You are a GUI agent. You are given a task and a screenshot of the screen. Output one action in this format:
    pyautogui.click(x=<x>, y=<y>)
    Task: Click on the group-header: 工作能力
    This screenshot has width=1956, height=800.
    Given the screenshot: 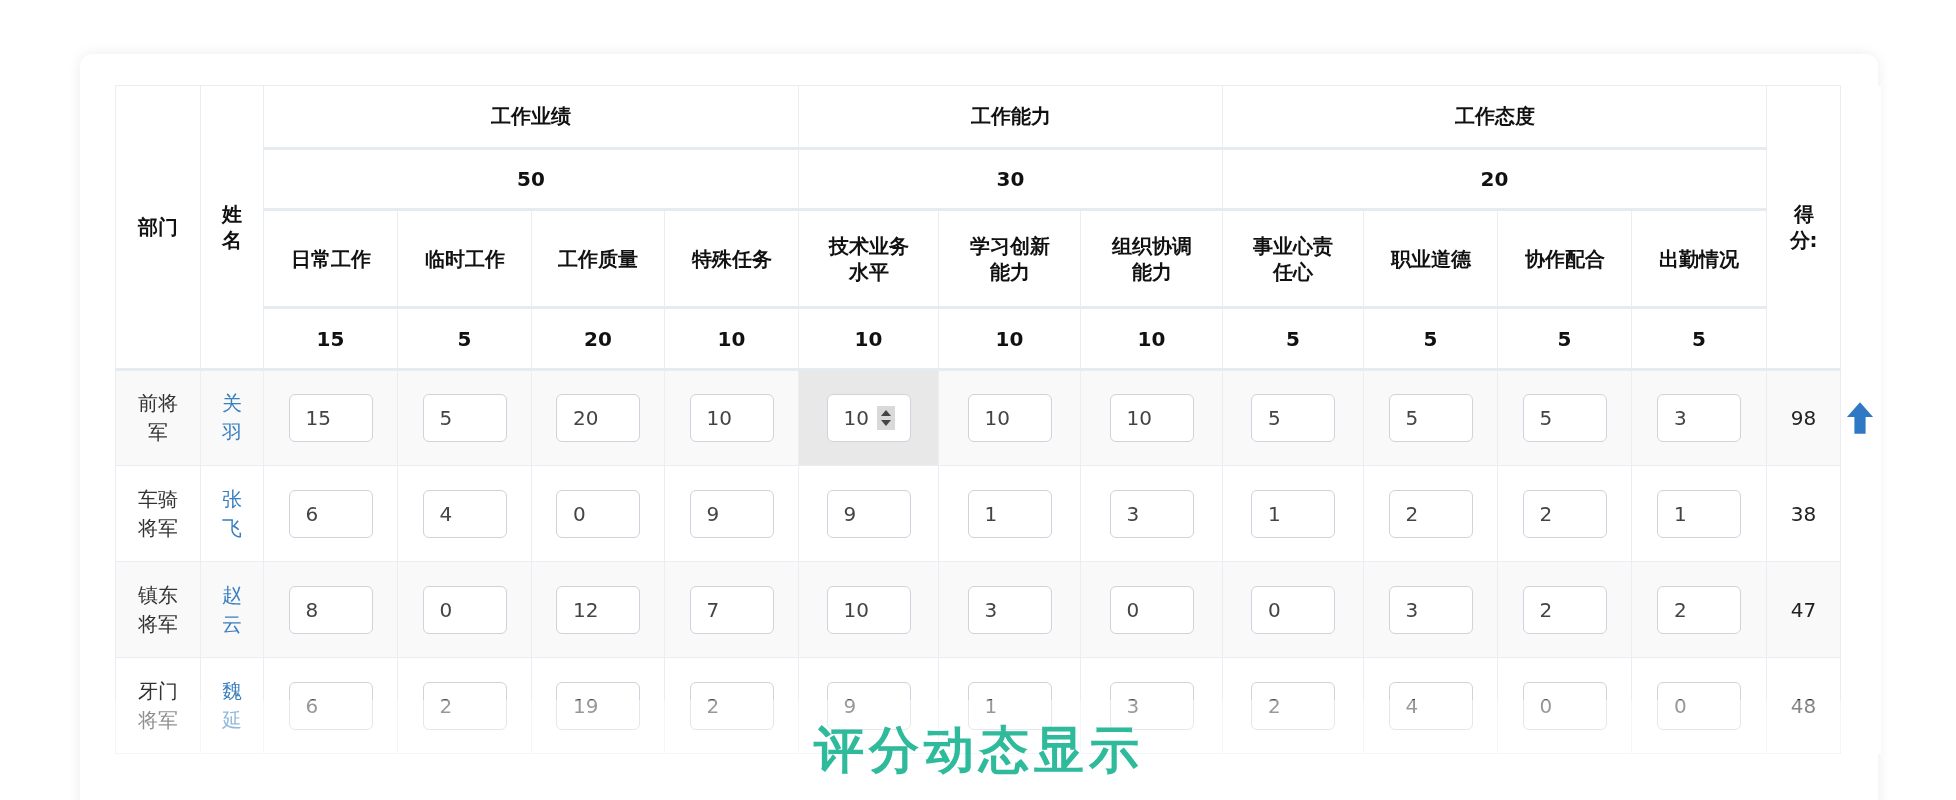 What is the action you would take?
    pyautogui.click(x=1010, y=116)
    